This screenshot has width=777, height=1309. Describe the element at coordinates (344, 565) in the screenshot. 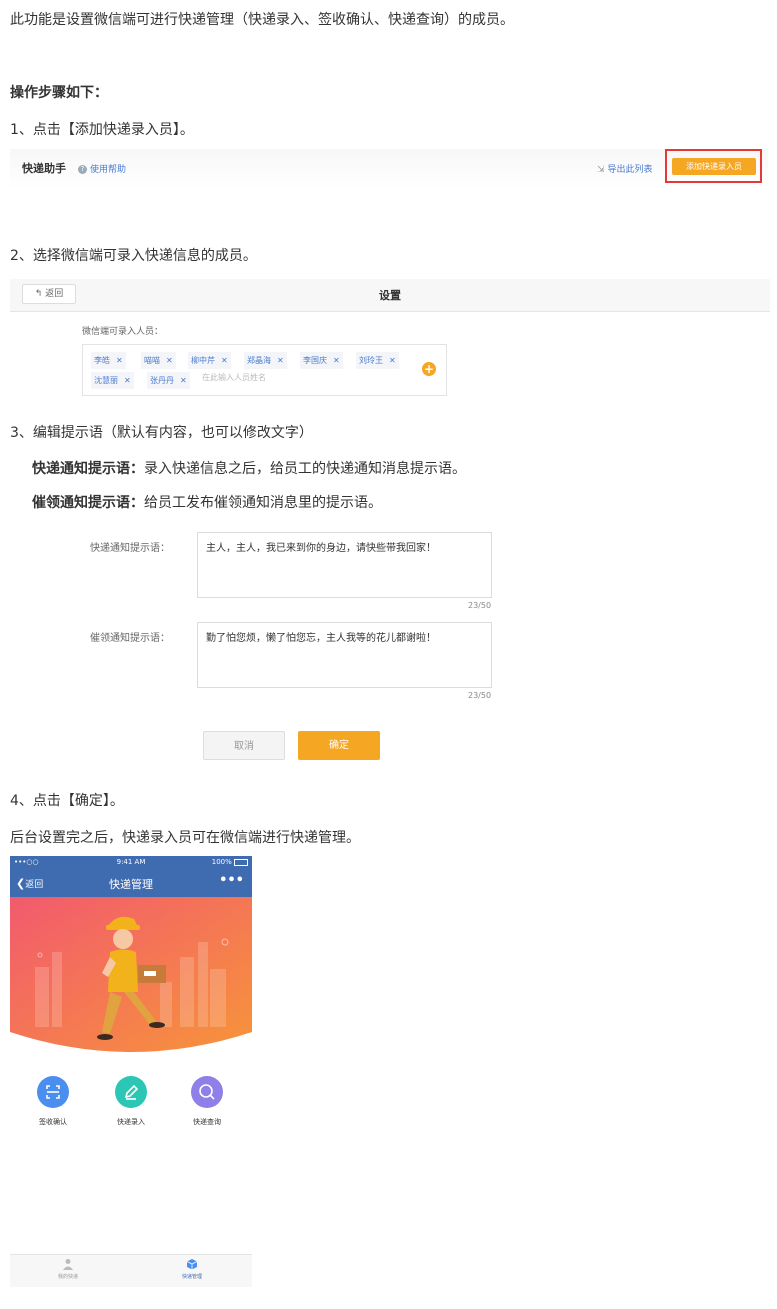

I see `express-tip-textarea: 主人，主人，我已来到你的身边，请快些带我回家！` at that location.